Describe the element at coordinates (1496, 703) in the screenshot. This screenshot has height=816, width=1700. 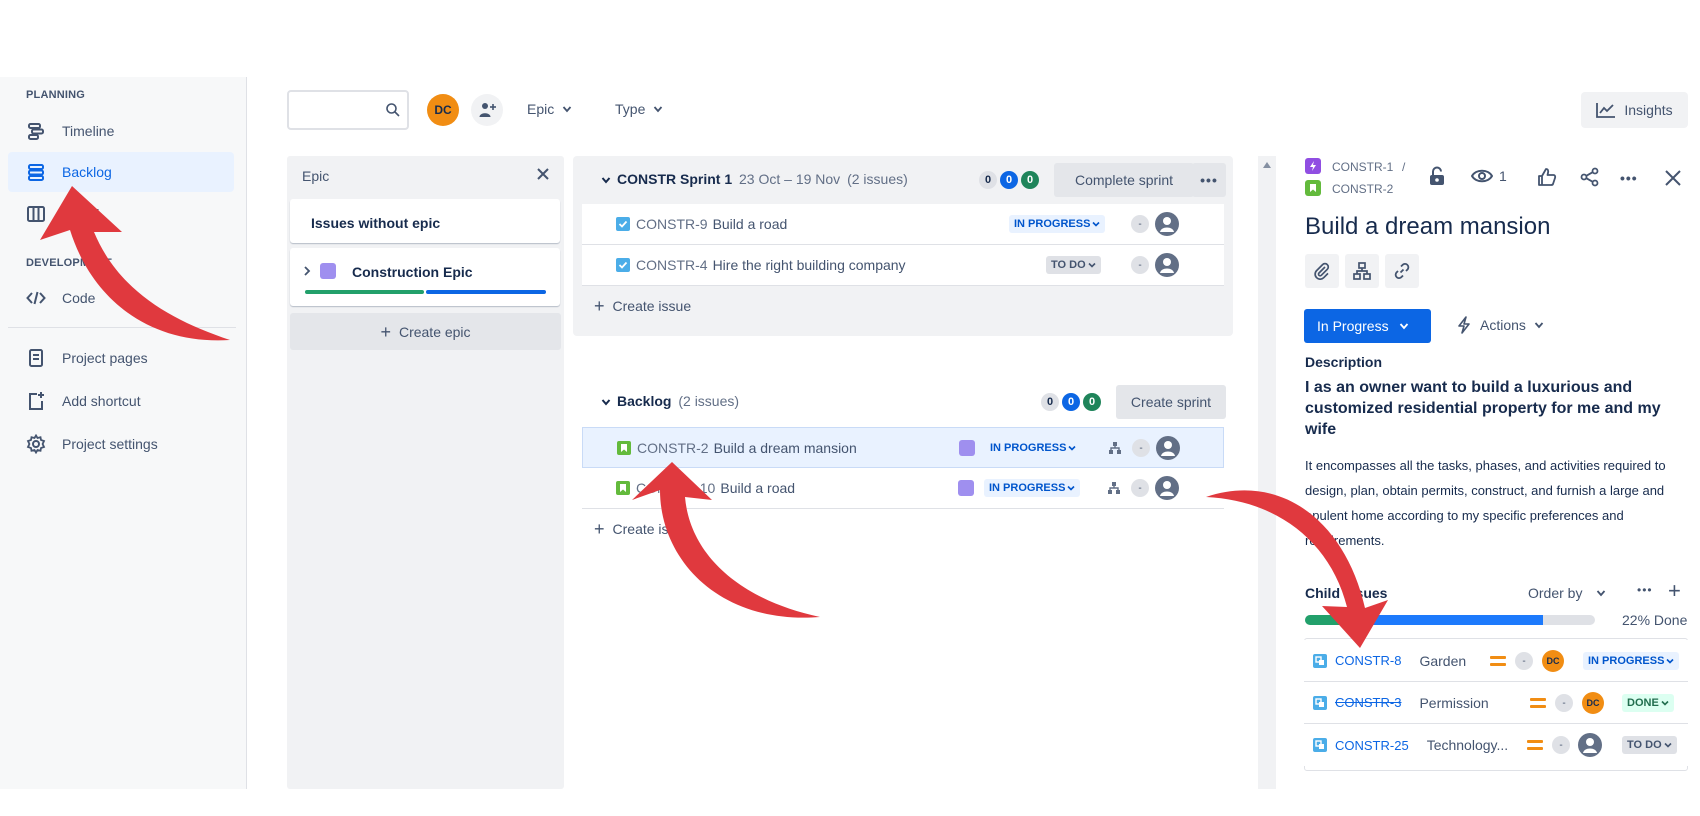
I see `child-issue-row: CONSTR-3 Permission - DC DONE` at that location.